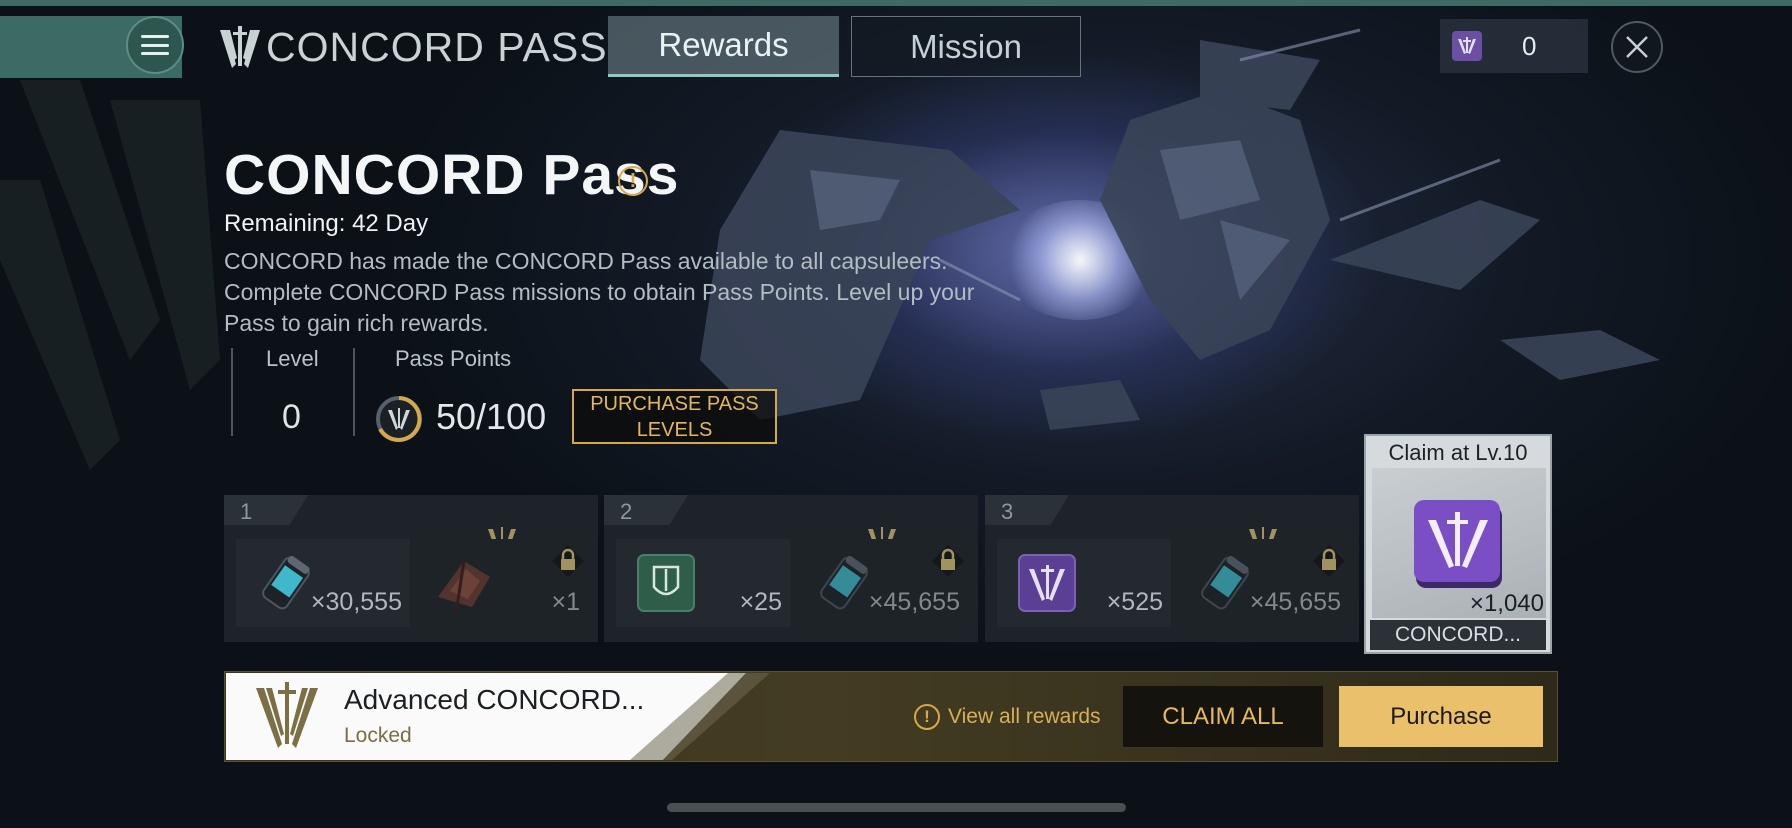  Describe the element at coordinates (1007, 511) in the screenshot. I see `level-number: 3` at that location.